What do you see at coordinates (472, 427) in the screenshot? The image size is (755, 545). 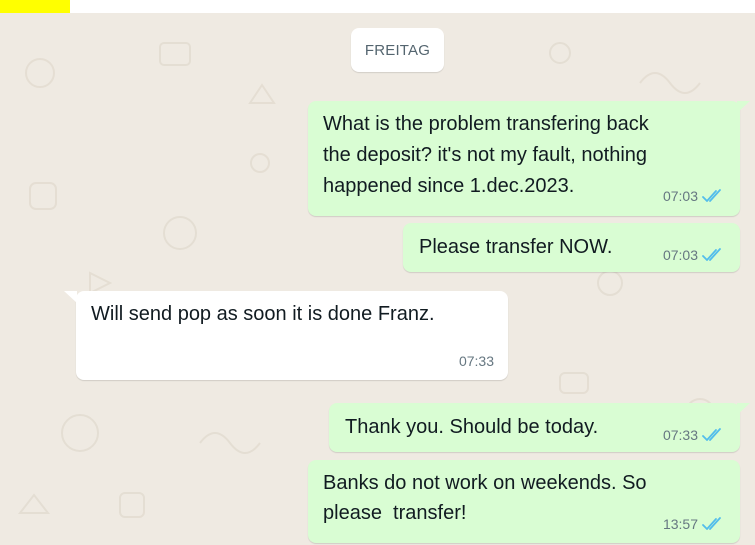 I see `message-text-line: Thank you. Should be today.` at bounding box center [472, 427].